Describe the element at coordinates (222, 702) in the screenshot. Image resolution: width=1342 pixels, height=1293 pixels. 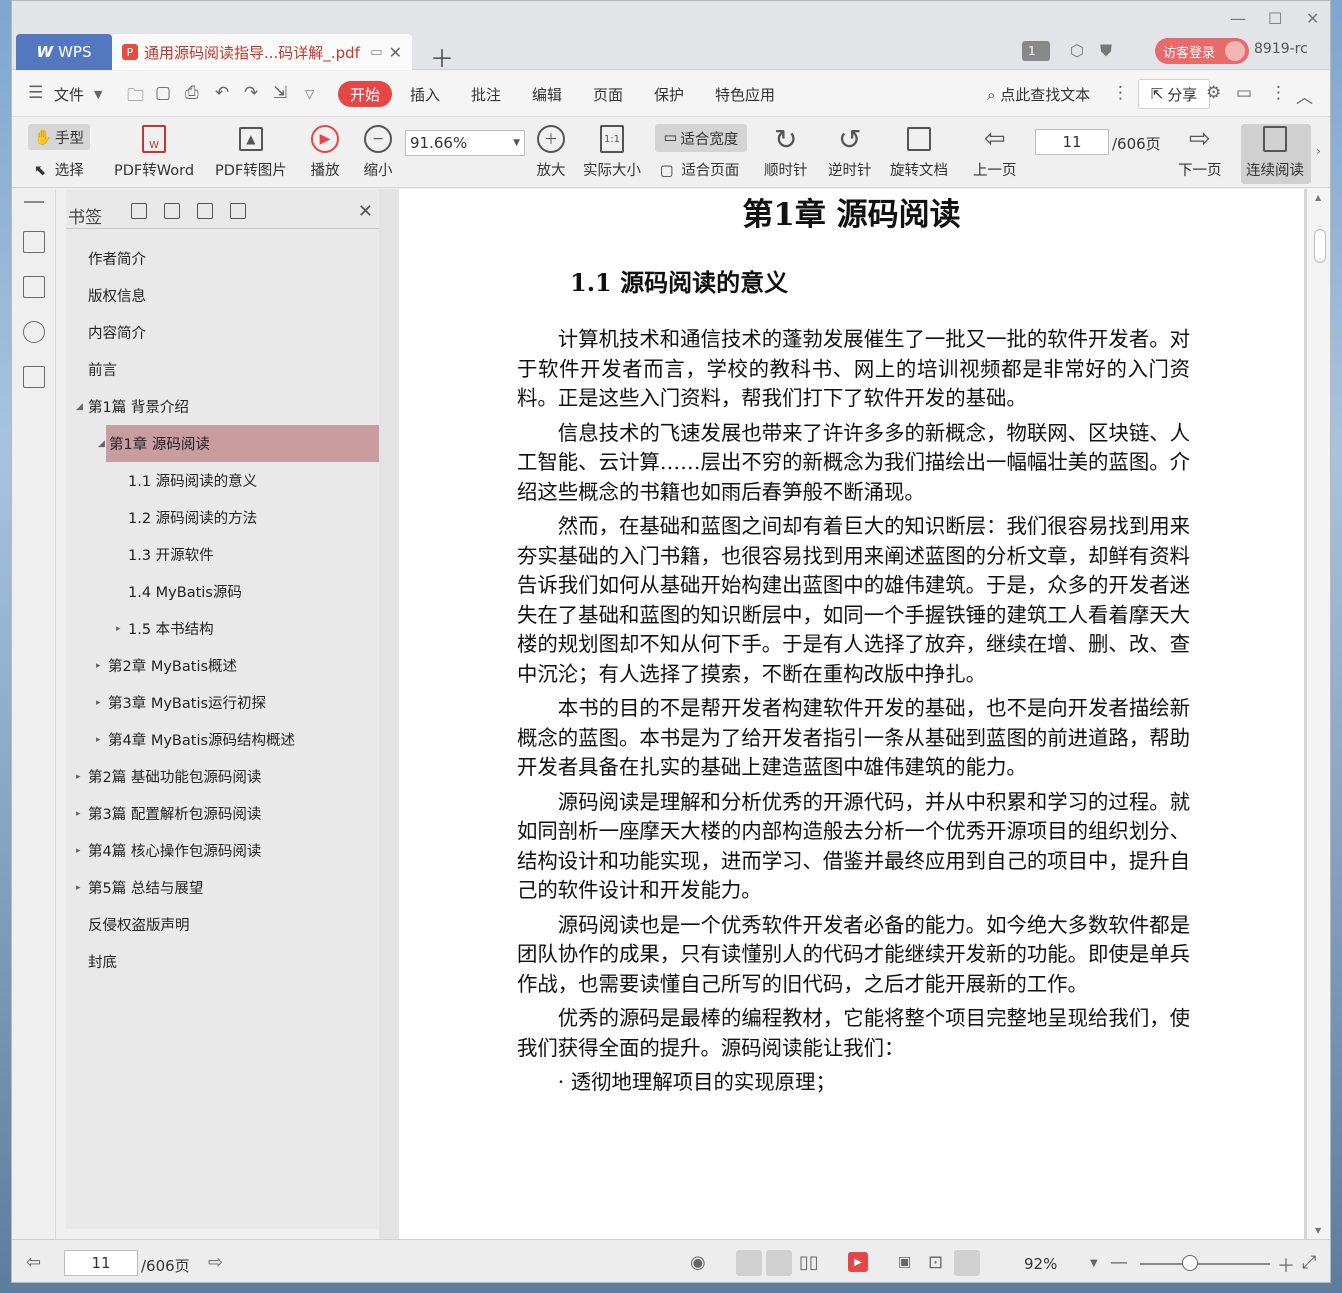
I see `bookmark-item: ▸ 第3章 MyBatis运行初探` at that location.